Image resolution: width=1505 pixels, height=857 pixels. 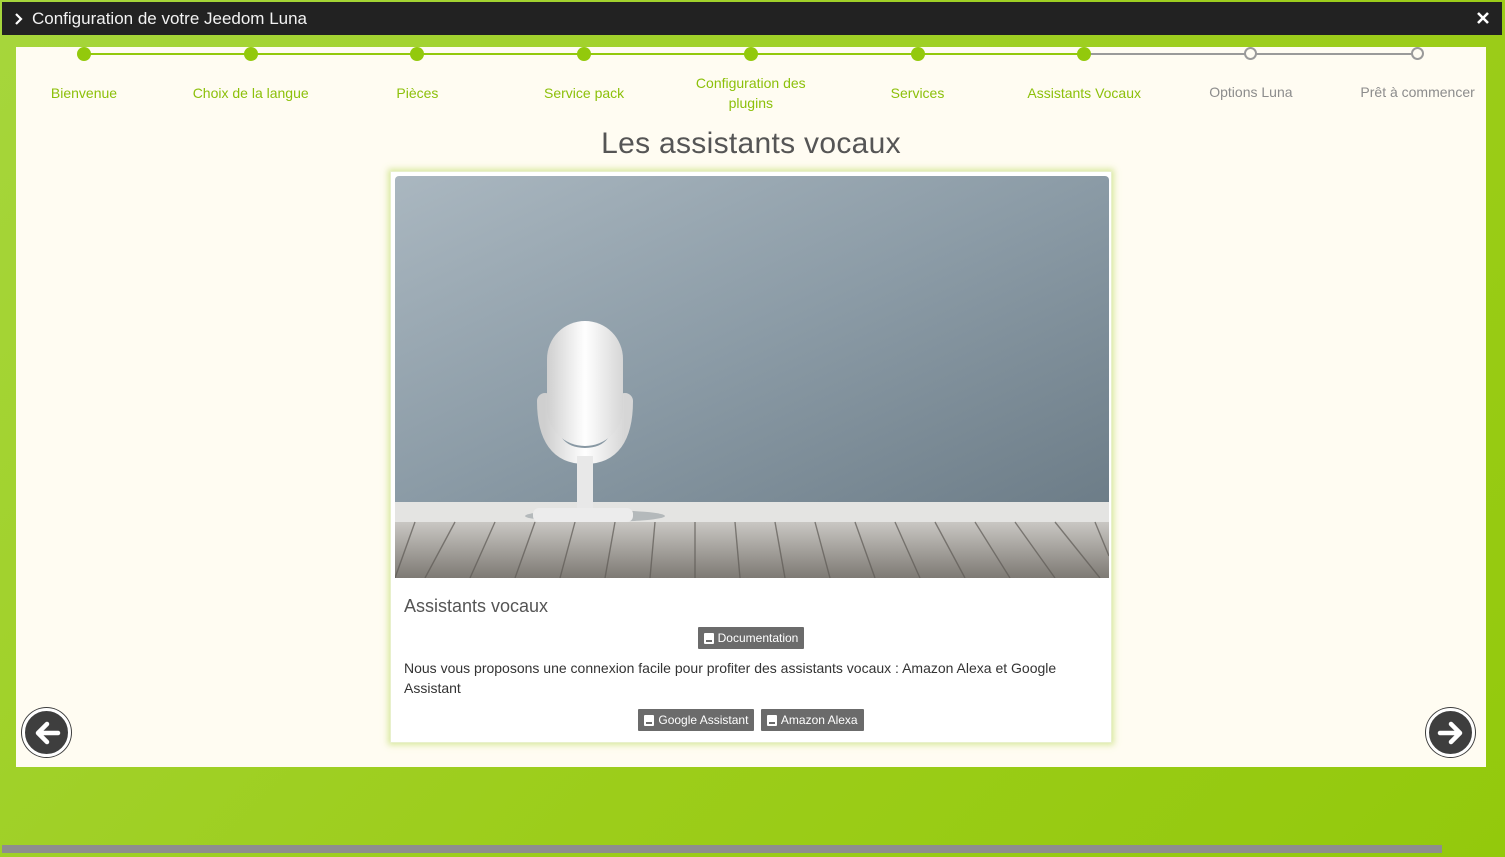 I want to click on close-icon, so click(x=1483, y=18).